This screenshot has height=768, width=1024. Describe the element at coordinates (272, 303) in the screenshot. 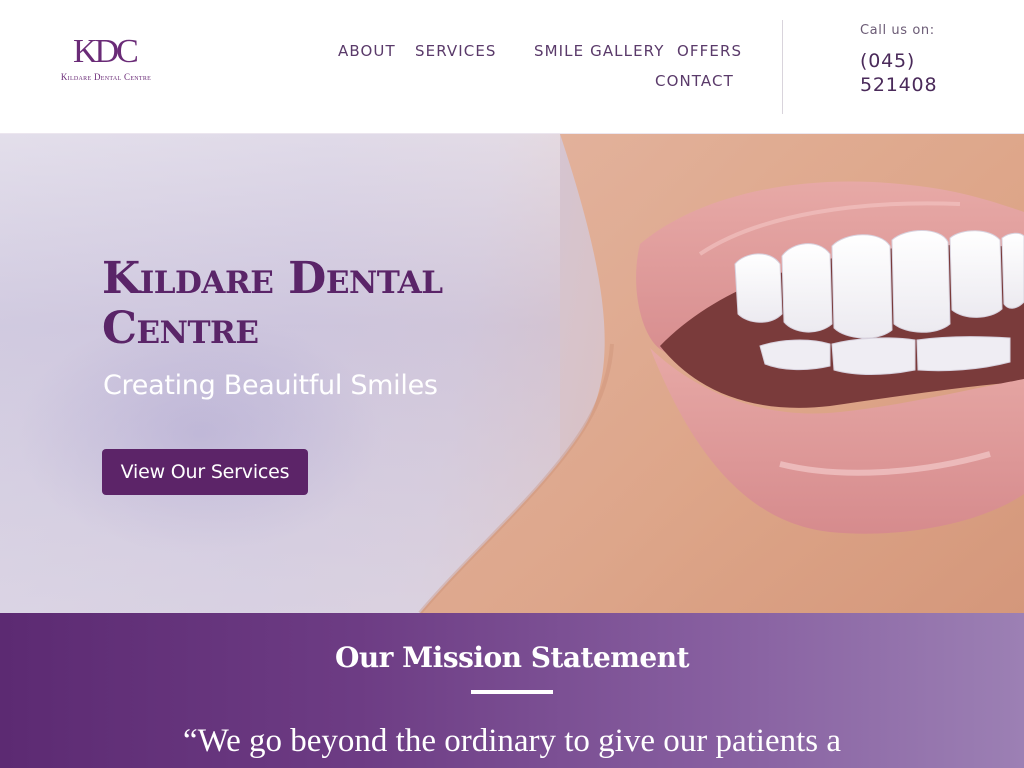

I see `hero-title: Kildare Dental Centre` at that location.